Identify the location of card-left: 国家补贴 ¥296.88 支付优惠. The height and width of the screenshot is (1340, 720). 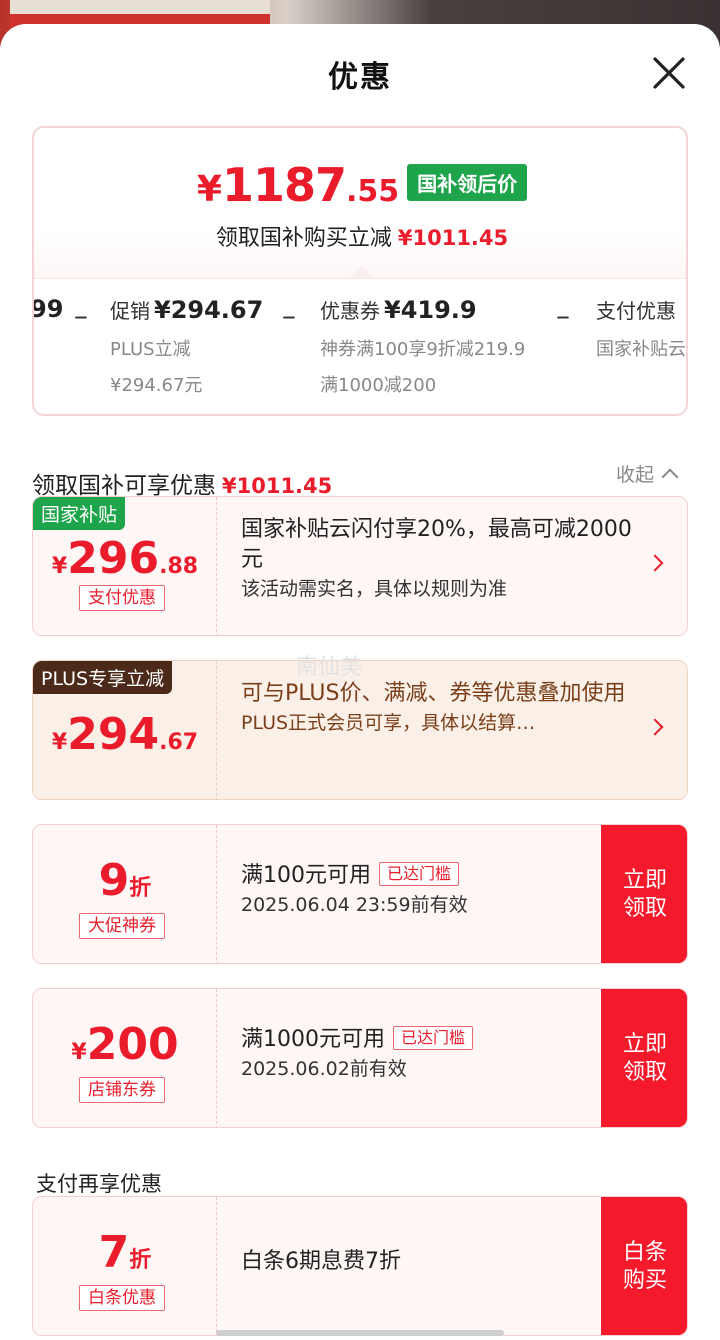
(125, 566).